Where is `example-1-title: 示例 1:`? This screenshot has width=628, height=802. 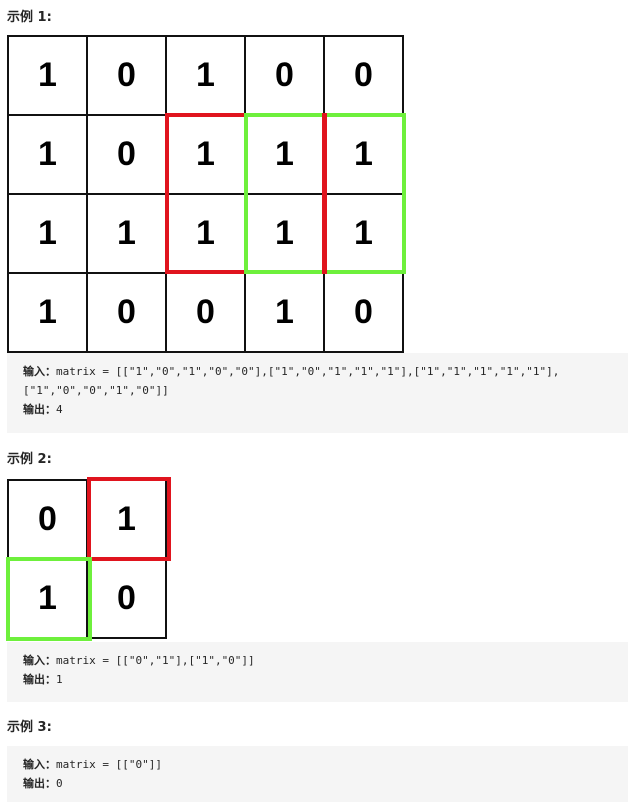 example-1-title: 示例 1: is located at coordinates (29, 17).